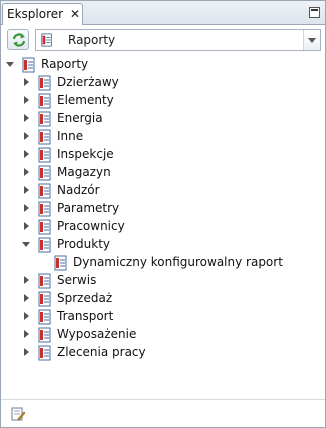  I want to click on tree-item-label: Pracownicy, so click(91, 226).